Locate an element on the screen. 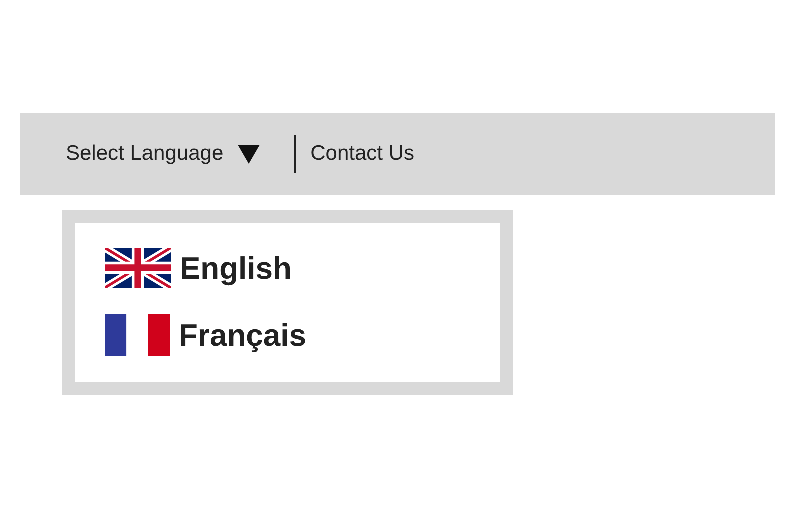 This screenshot has width=795, height=513. contact-link: Contact Us is located at coordinates (362, 154).